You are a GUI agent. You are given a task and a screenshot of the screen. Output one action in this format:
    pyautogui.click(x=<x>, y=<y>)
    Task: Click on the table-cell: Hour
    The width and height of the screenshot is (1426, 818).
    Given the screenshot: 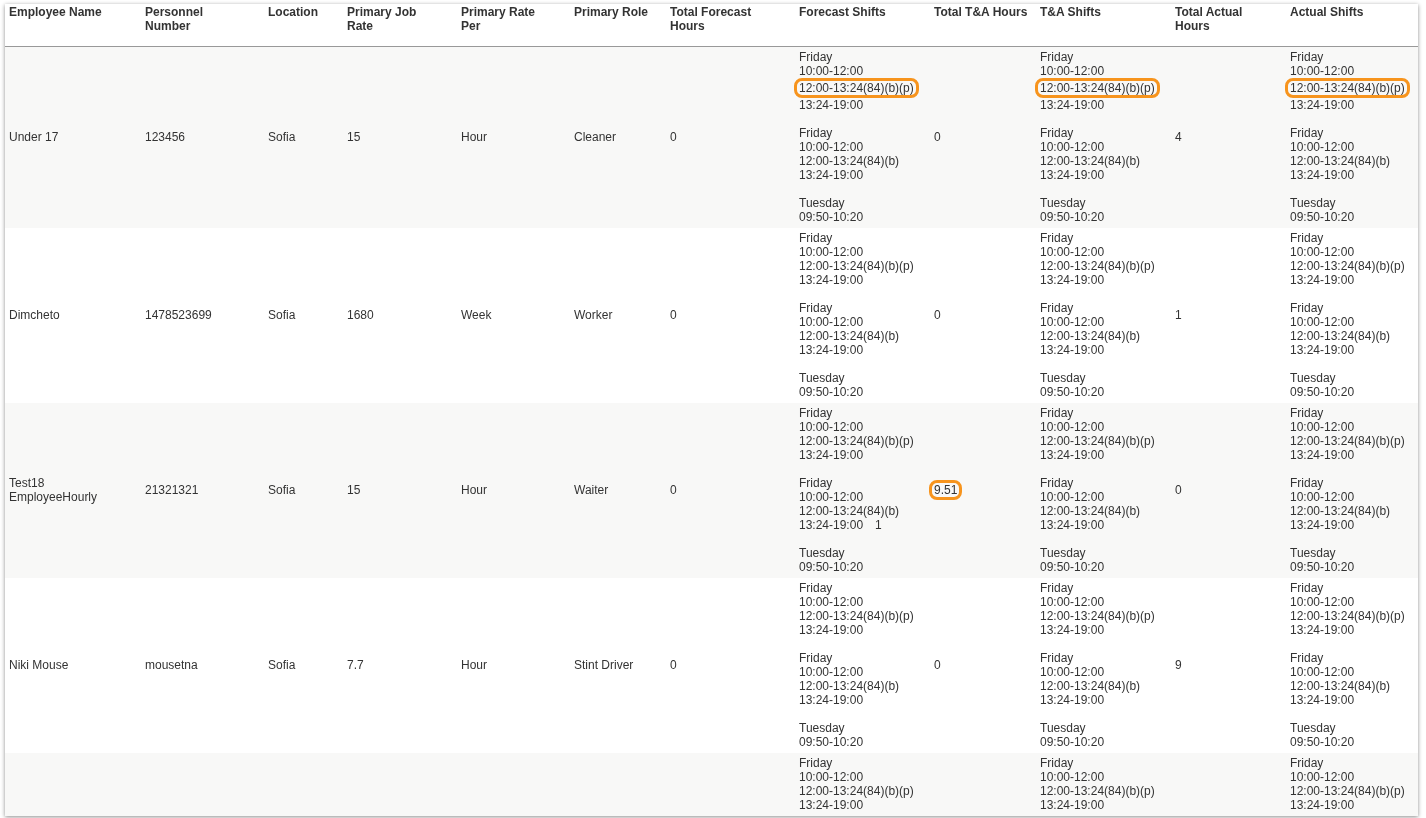 What is the action you would take?
    pyautogui.click(x=474, y=665)
    